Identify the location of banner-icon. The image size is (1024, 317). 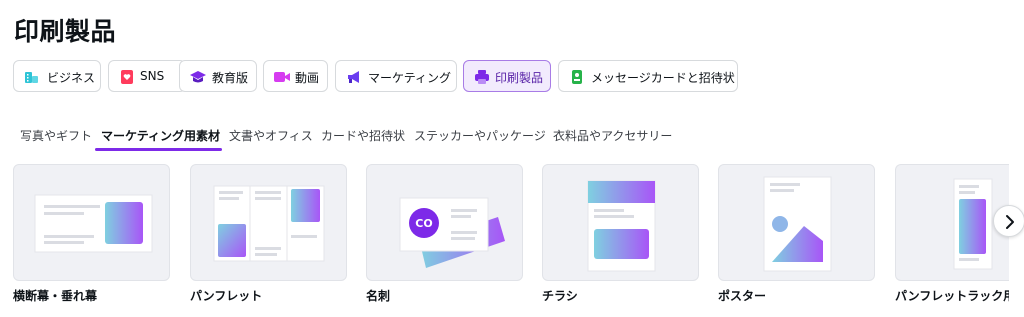
(93, 223).